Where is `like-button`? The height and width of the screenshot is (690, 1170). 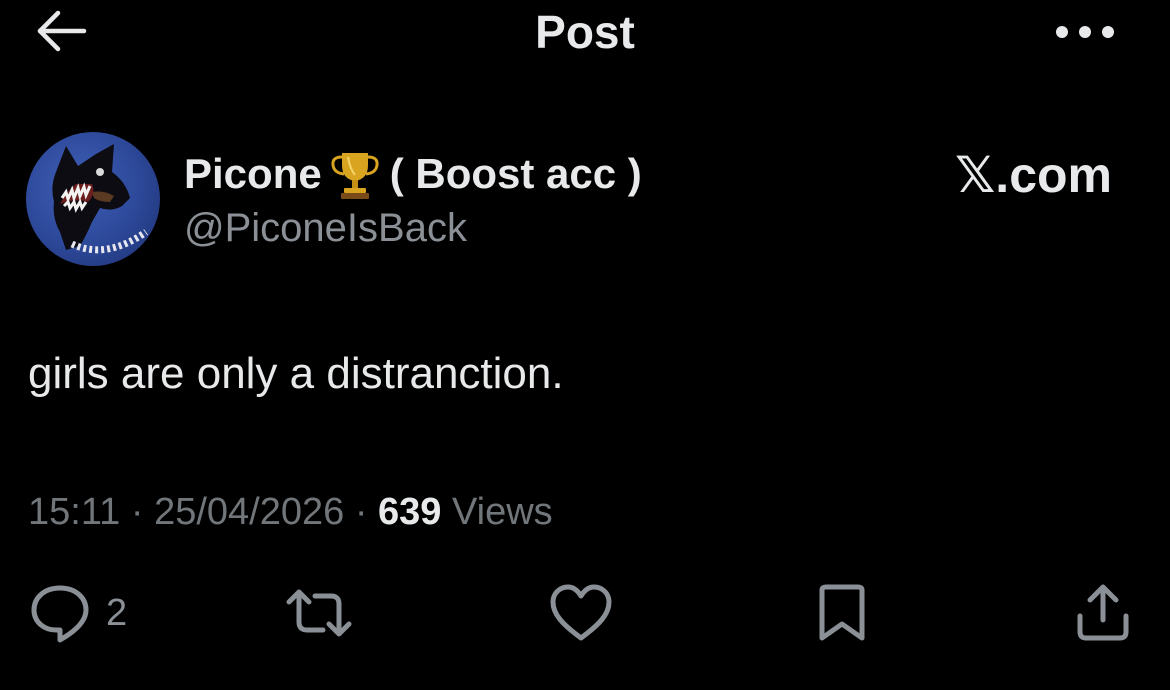
like-button is located at coordinates (581, 613).